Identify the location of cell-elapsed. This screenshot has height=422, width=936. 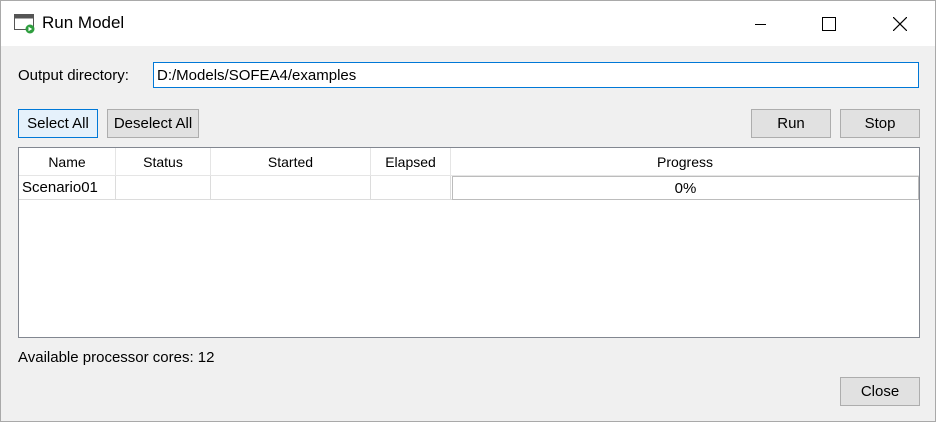
(411, 188).